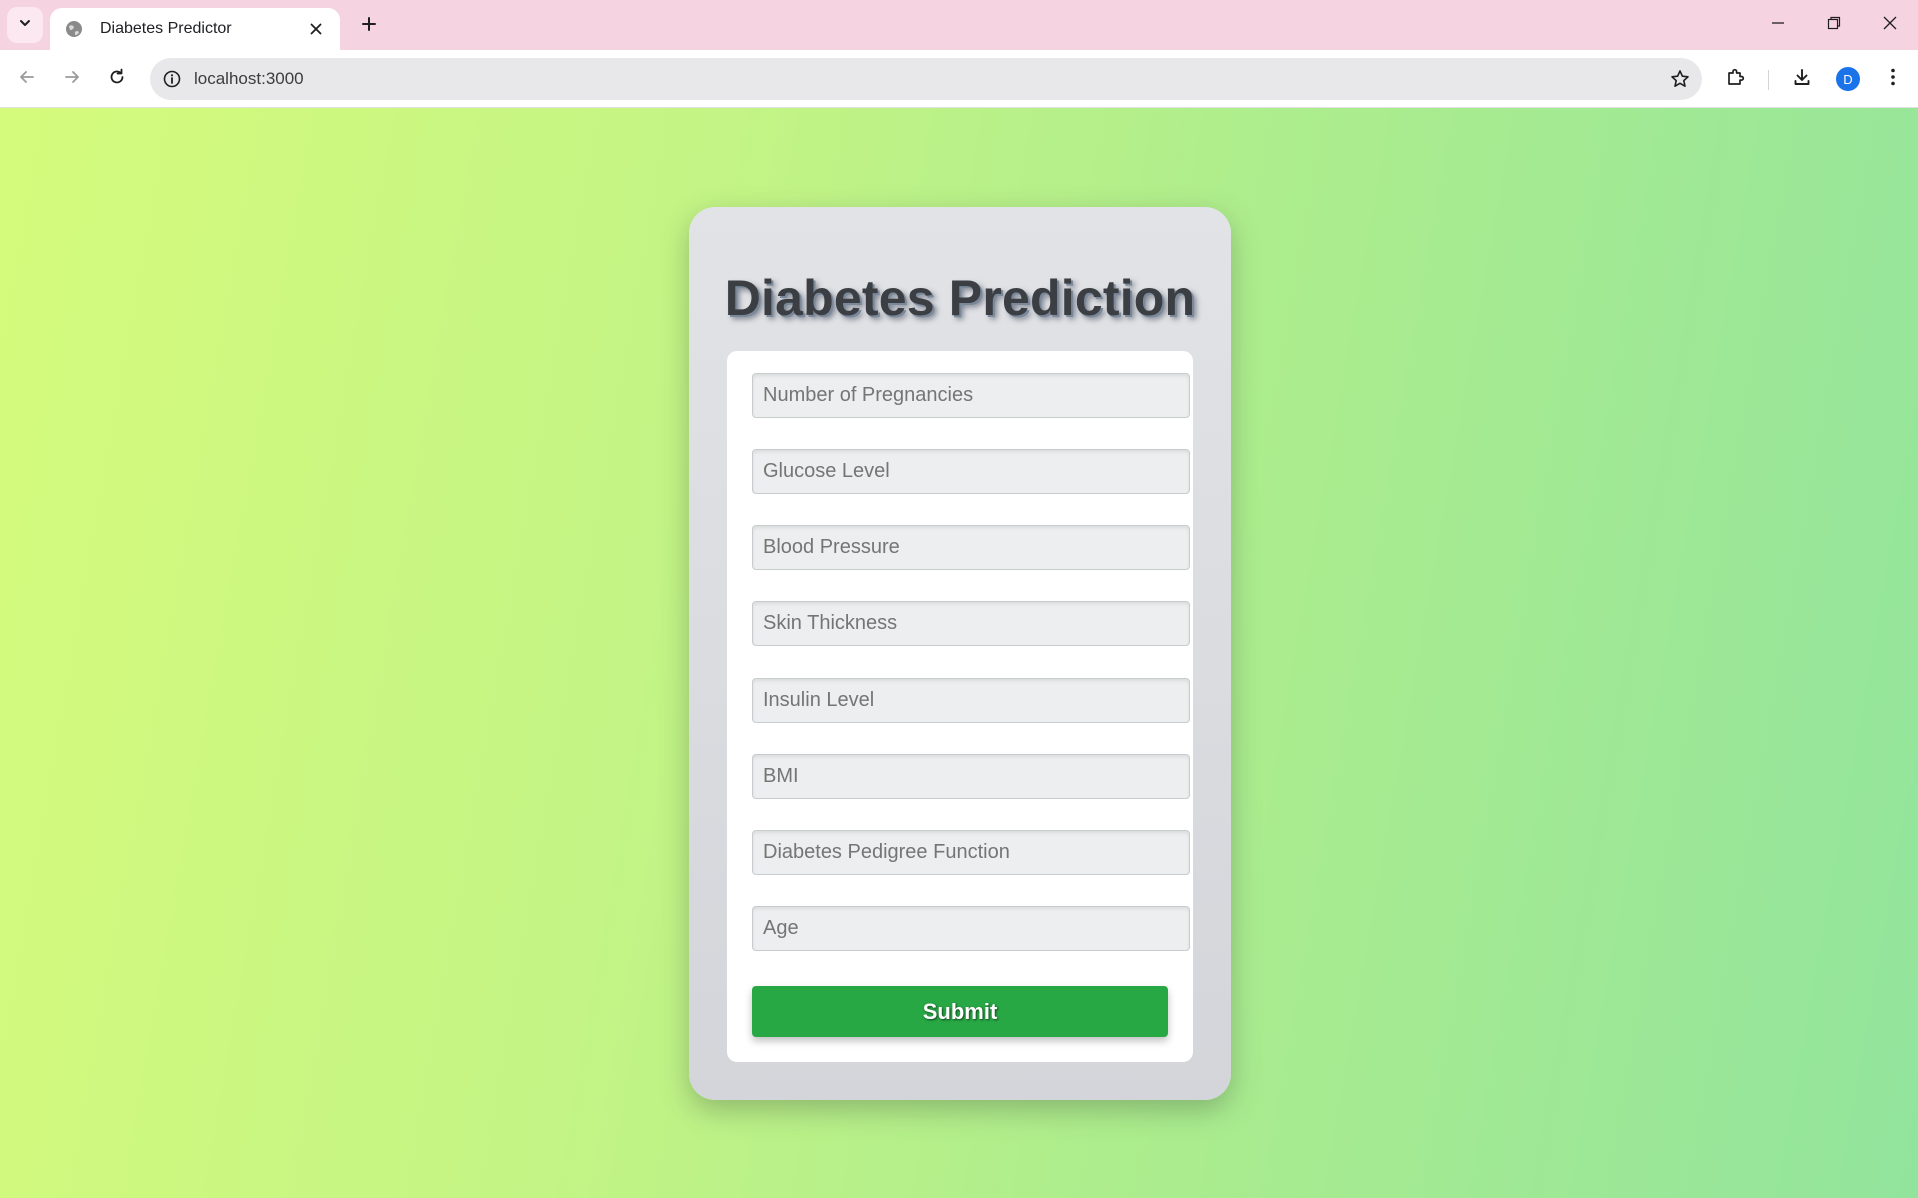 This screenshot has height=1198, width=1918. Describe the element at coordinates (74, 29) in the screenshot. I see `globe-icon` at that location.